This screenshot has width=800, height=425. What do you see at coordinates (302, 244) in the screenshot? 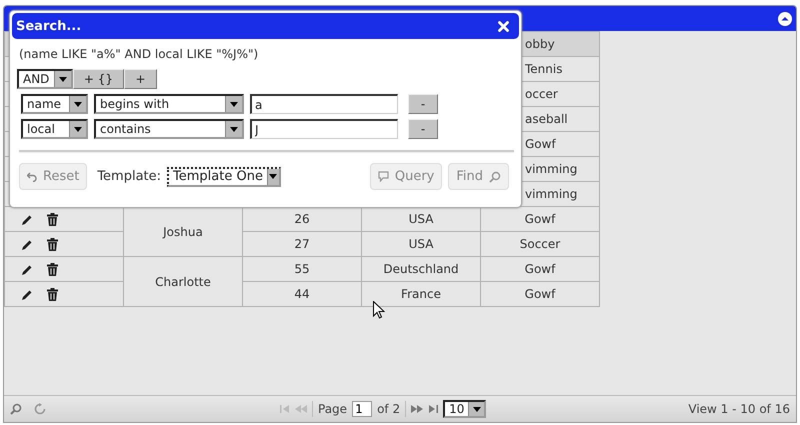
I see `table-cell: 27` at bounding box center [302, 244].